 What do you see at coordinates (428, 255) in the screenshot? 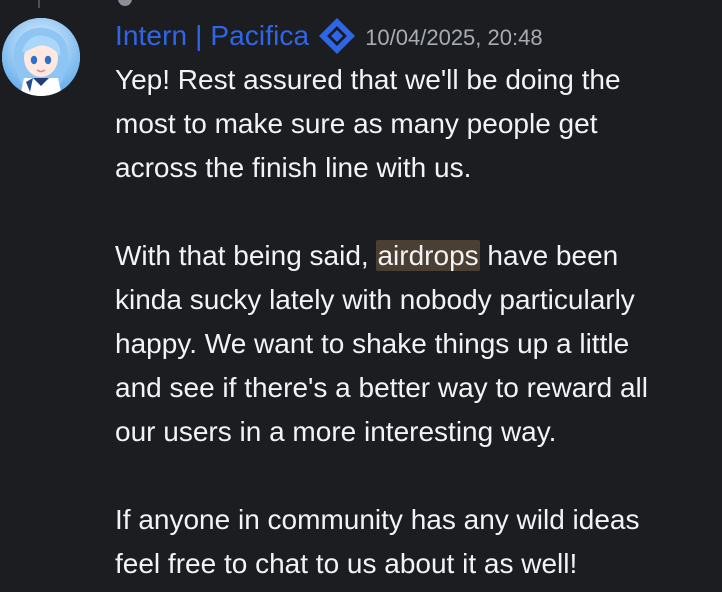
I see `highlighted-keyword: airdrops` at bounding box center [428, 255].